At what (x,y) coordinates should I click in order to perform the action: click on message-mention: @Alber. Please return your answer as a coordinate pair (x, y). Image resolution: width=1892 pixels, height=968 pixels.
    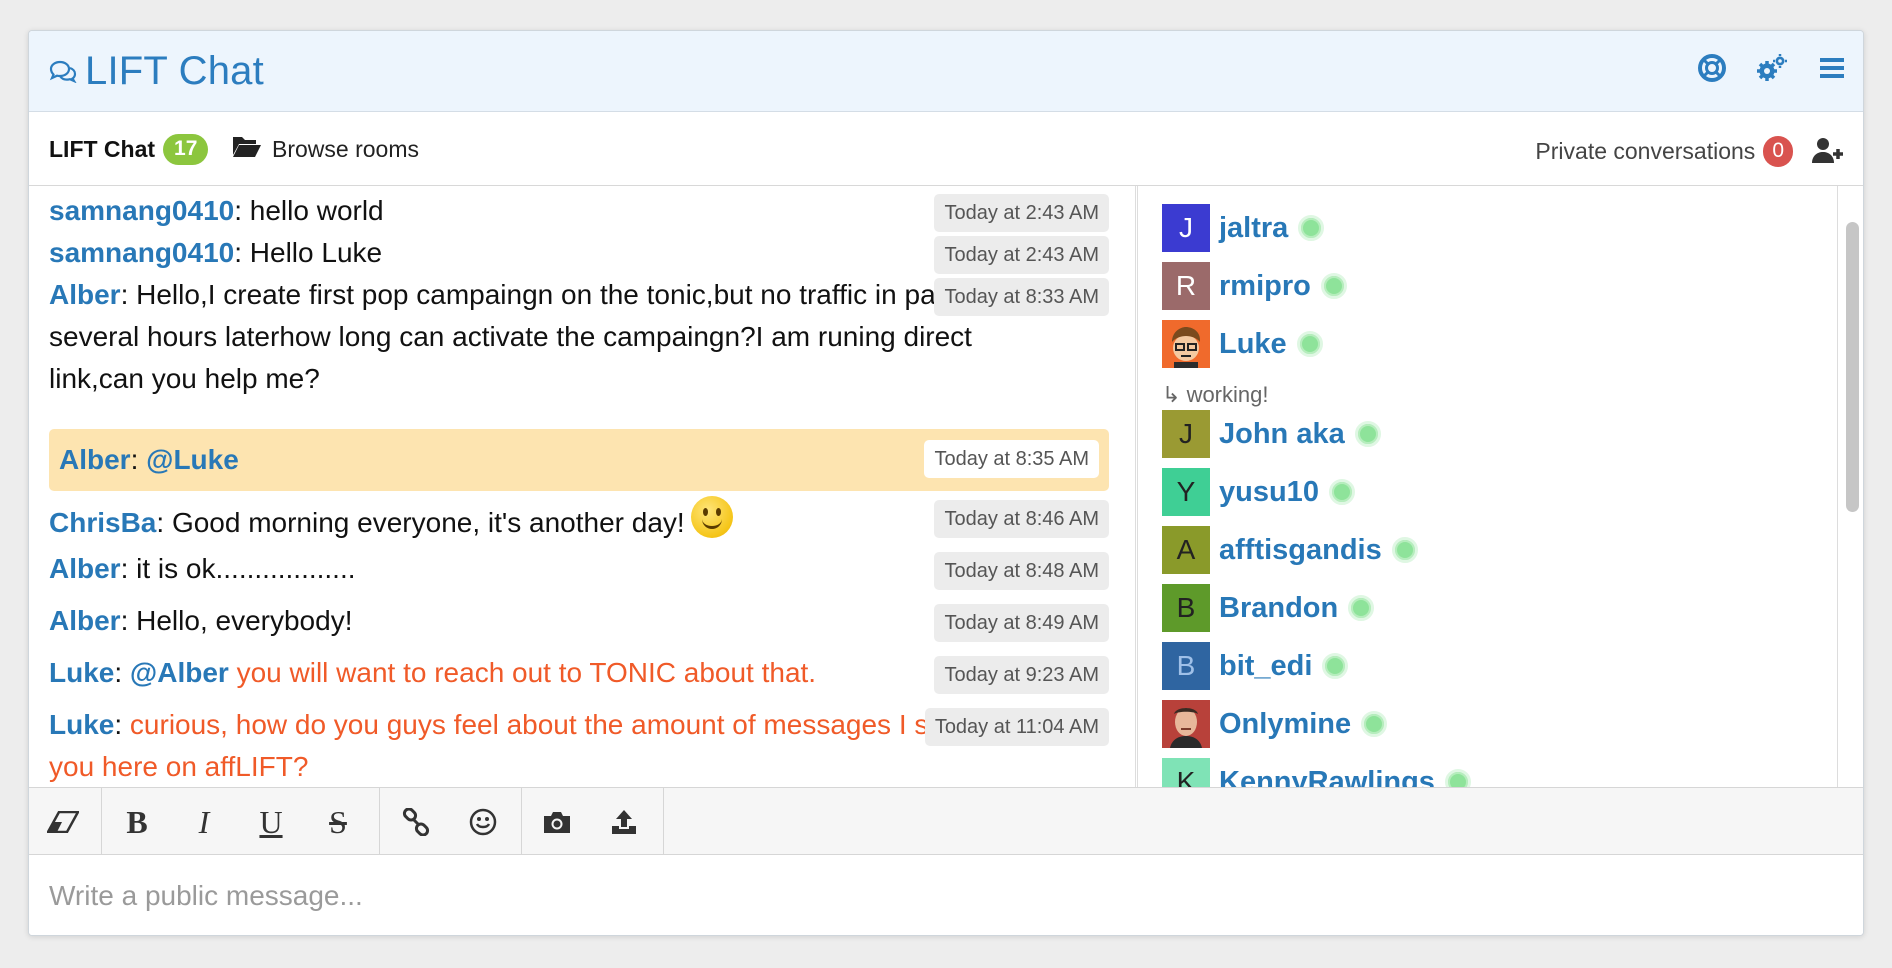
    Looking at the image, I should click on (179, 672).